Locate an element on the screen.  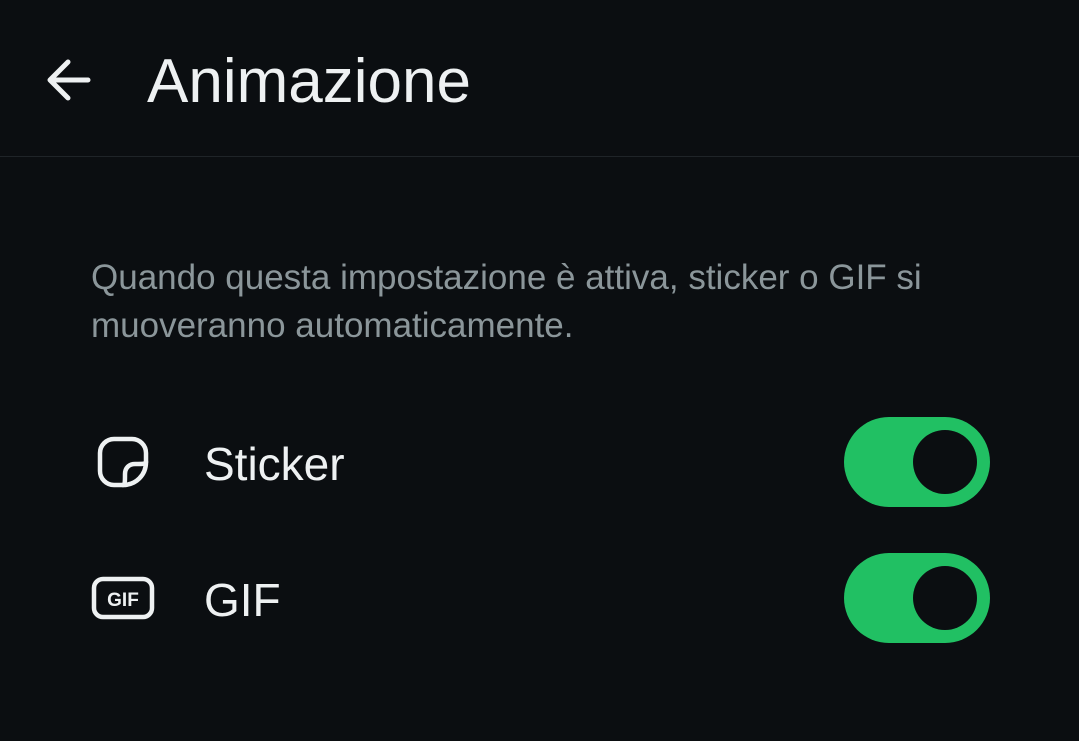
svg-text: GIF is located at coordinates (123, 600).